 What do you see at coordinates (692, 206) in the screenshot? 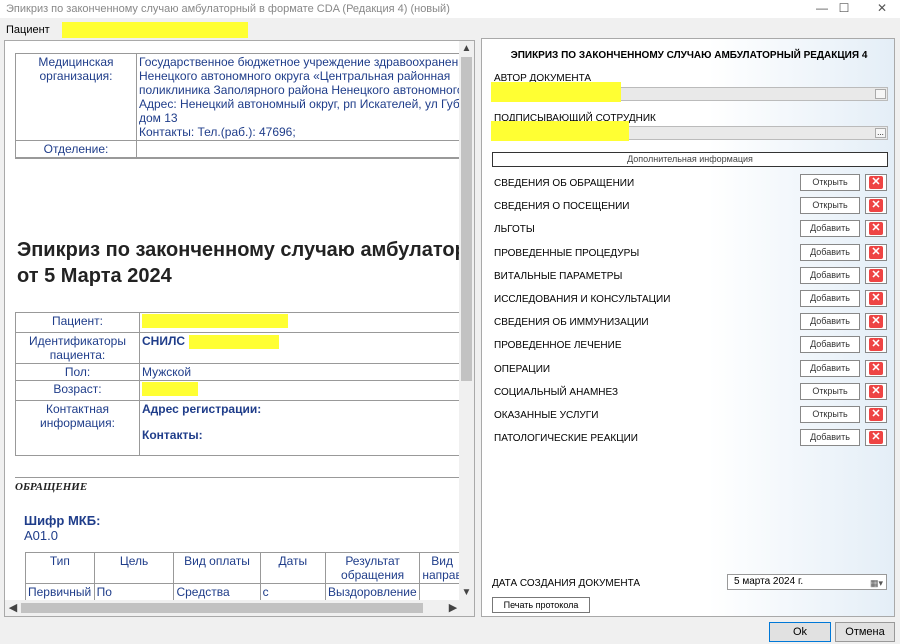
I see `section-row: СВЕДЕНИЯ О ПОСЕЩЕНИИ Открыть ✕` at bounding box center [692, 206].